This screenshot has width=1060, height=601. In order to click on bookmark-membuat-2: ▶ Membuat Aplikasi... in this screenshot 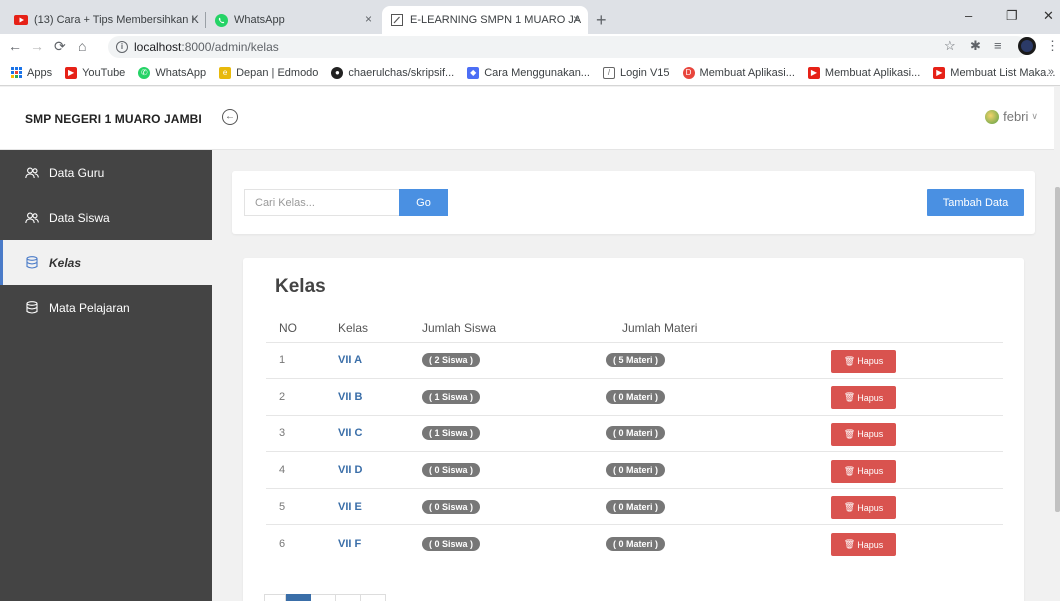, I will do `click(863, 72)`.